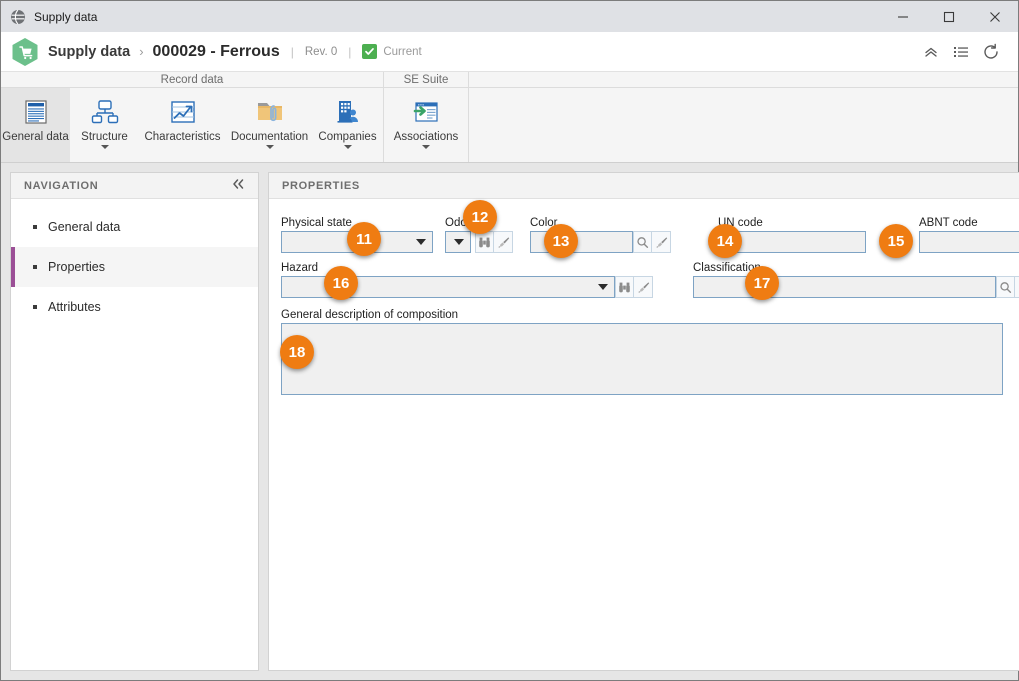 Image resolution: width=1019 pixels, height=681 pixels. I want to click on ribbon-button-label: General data, so click(35, 137).